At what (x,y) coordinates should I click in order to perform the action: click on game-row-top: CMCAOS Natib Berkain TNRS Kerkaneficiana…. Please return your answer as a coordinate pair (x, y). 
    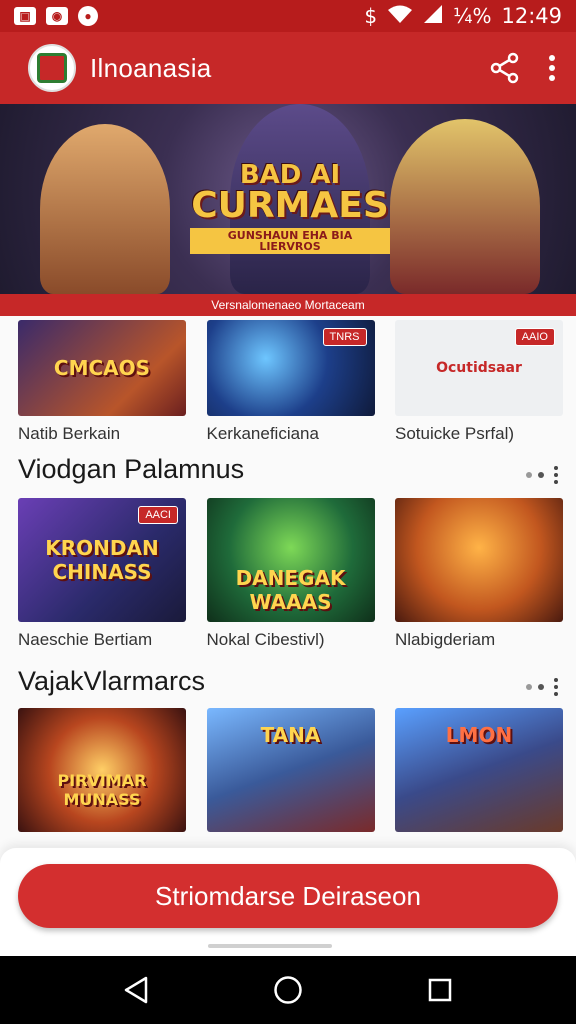
    Looking at the image, I should click on (290, 382).